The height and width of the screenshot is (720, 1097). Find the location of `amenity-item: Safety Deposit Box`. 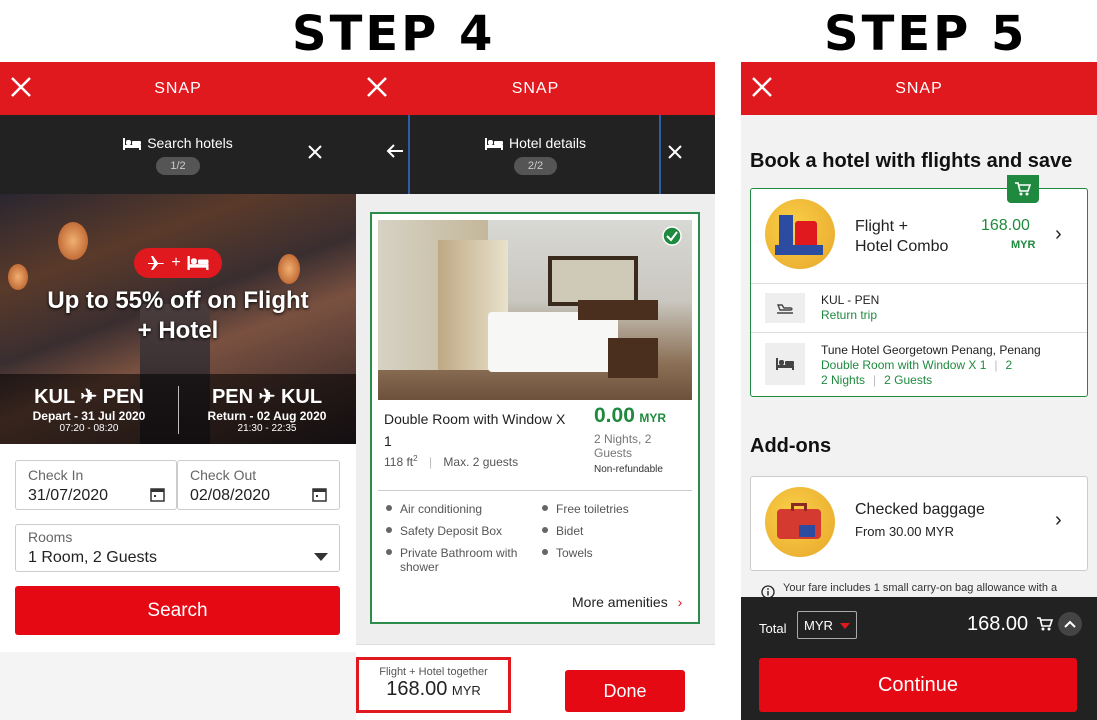

amenity-item: Safety Deposit Box is located at coordinates (444, 531).